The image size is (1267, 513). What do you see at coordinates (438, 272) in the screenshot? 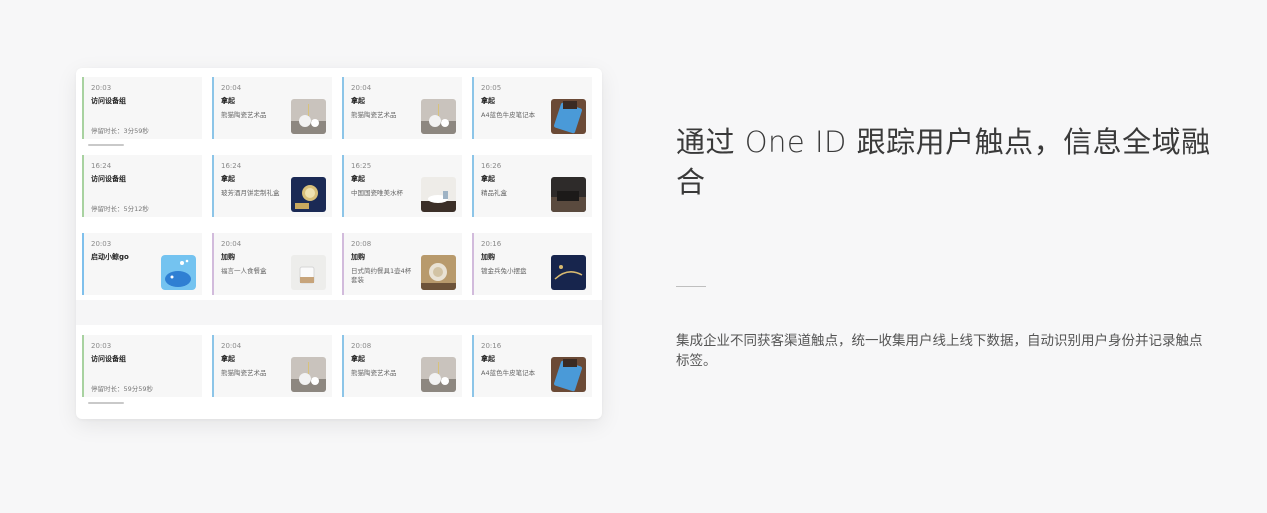
I see `tea-set-image` at bounding box center [438, 272].